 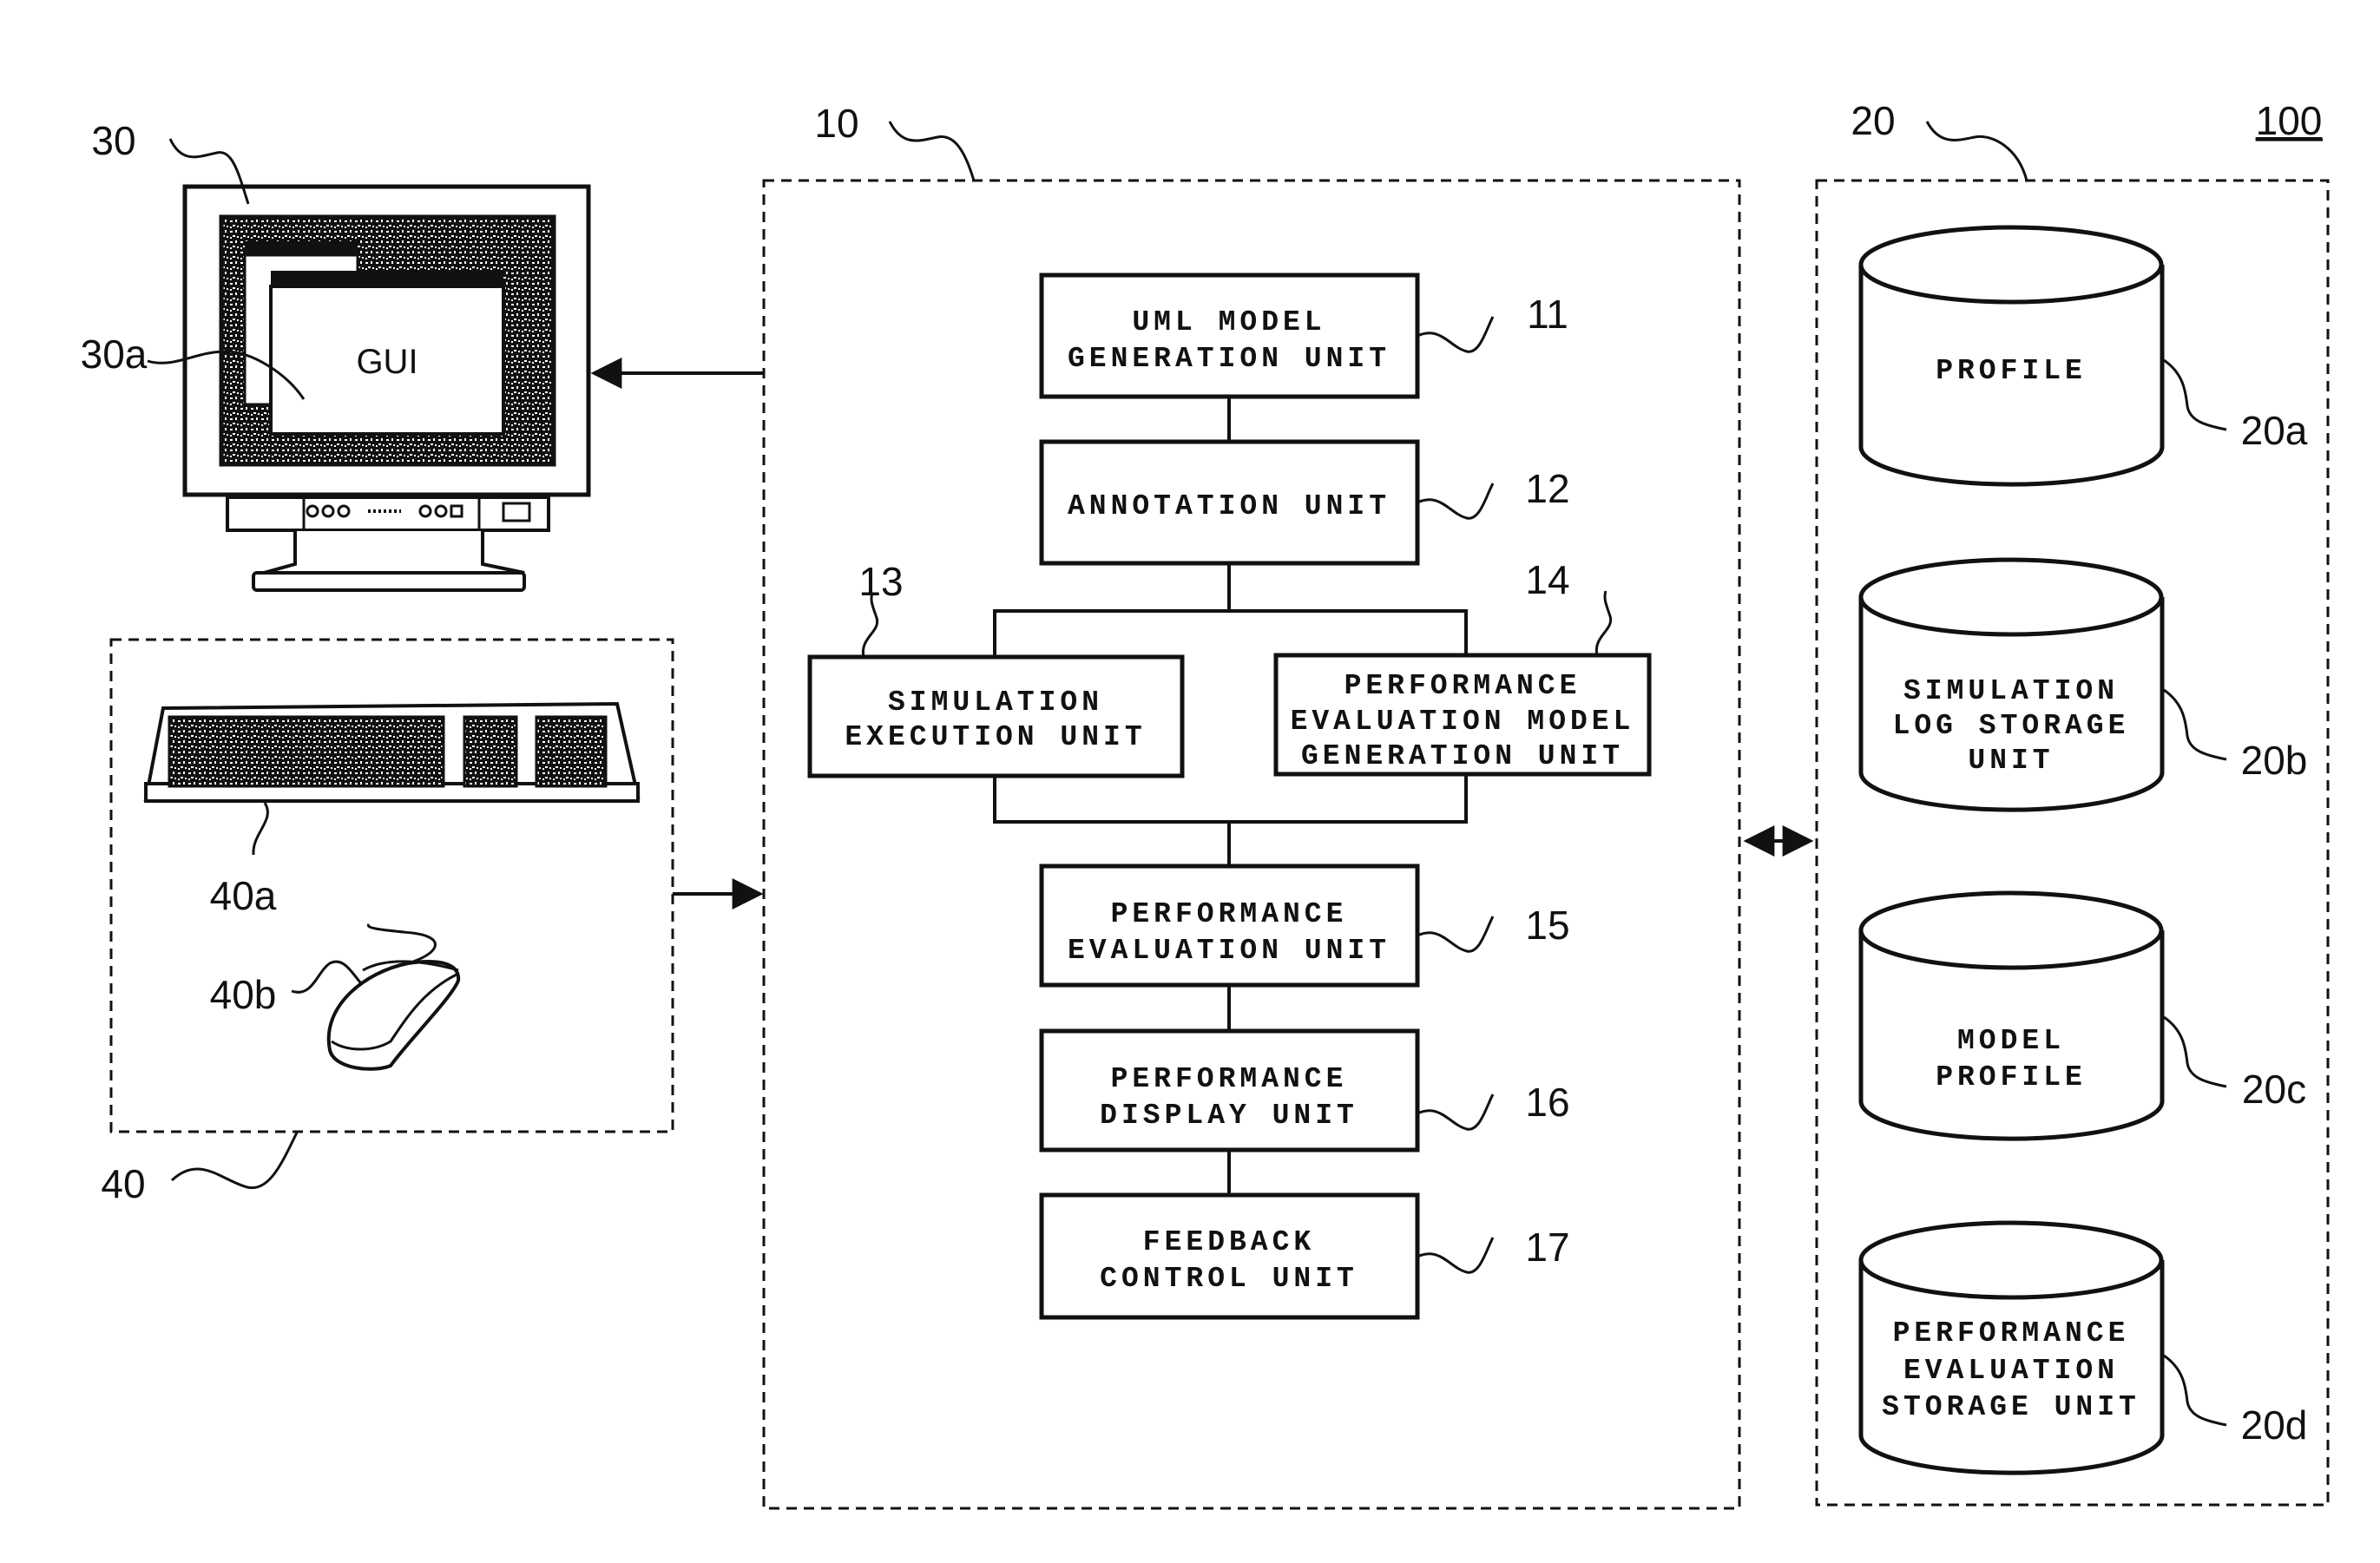 I want to click on back-window-titlebar, so click(x=301, y=248).